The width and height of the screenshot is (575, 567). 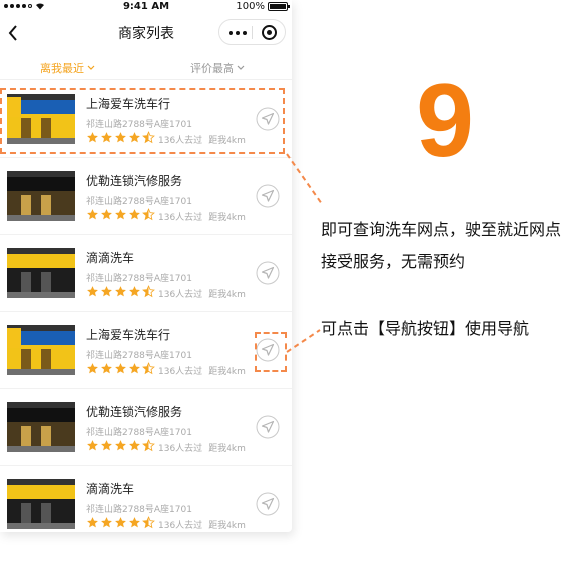 What do you see at coordinates (441, 245) in the screenshot?
I see `annotation-text-search: 即可查询洗车网点，驶至就近网点接受服务，无需预约` at bounding box center [441, 245].